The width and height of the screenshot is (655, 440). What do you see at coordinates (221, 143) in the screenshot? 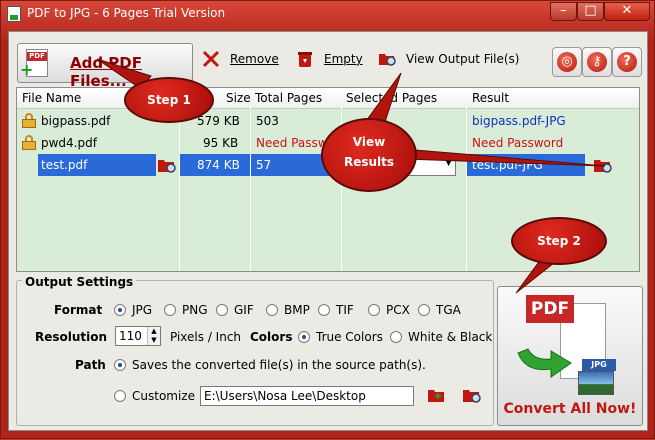
I see `size-cell: 95 KB` at bounding box center [221, 143].